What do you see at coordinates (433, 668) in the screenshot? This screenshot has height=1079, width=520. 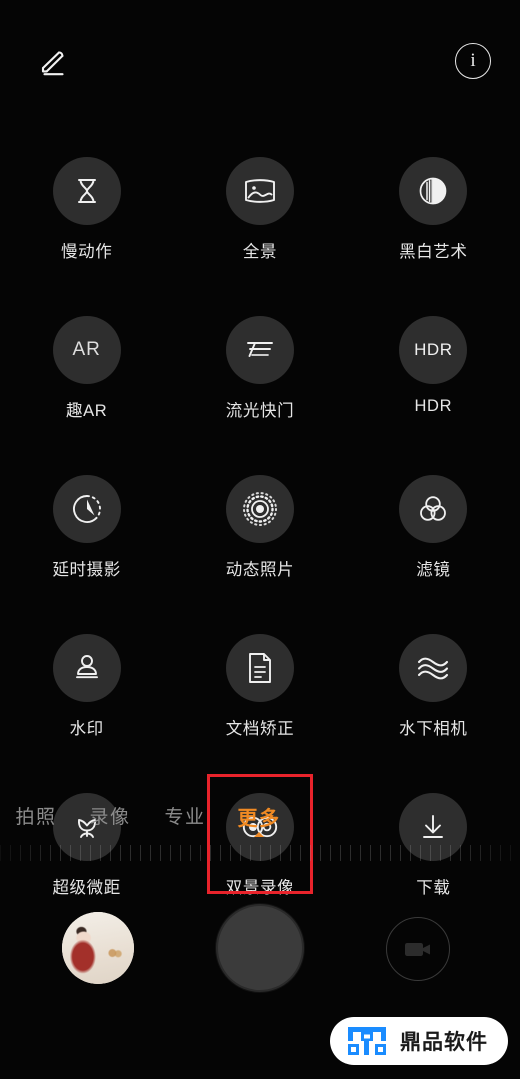 I see `underwater-waves-icon` at bounding box center [433, 668].